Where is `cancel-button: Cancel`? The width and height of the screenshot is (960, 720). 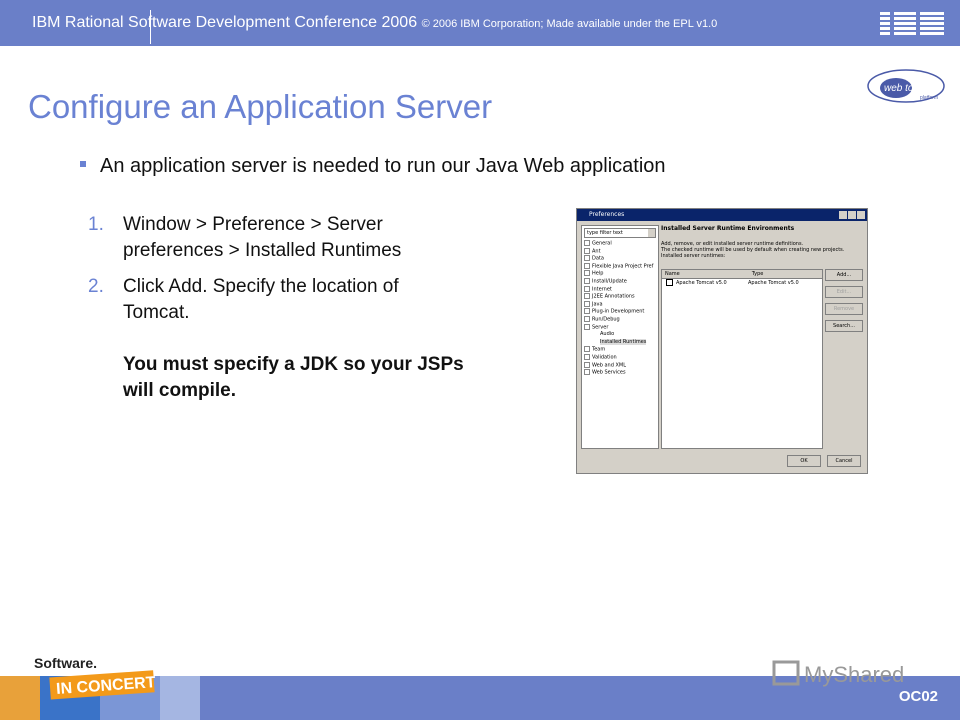 cancel-button: Cancel is located at coordinates (844, 461).